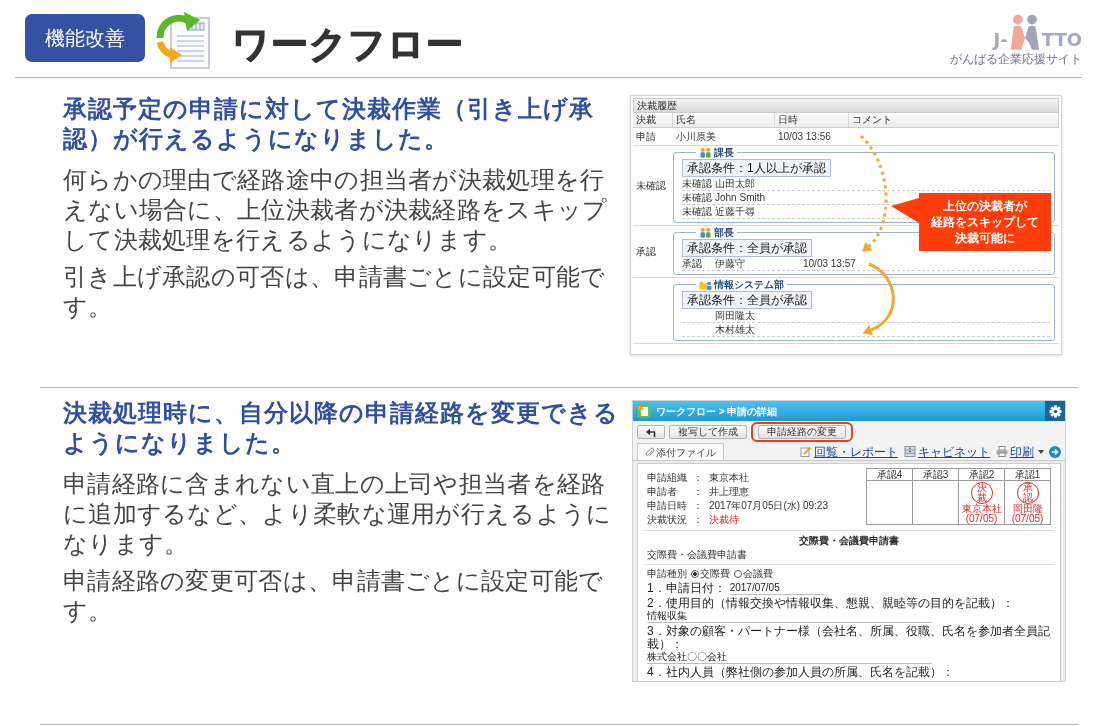 Image resolution: width=1093 pixels, height=726 pixels. What do you see at coordinates (646, 251) in the screenshot?
I see `table-cell: 承認` at bounding box center [646, 251].